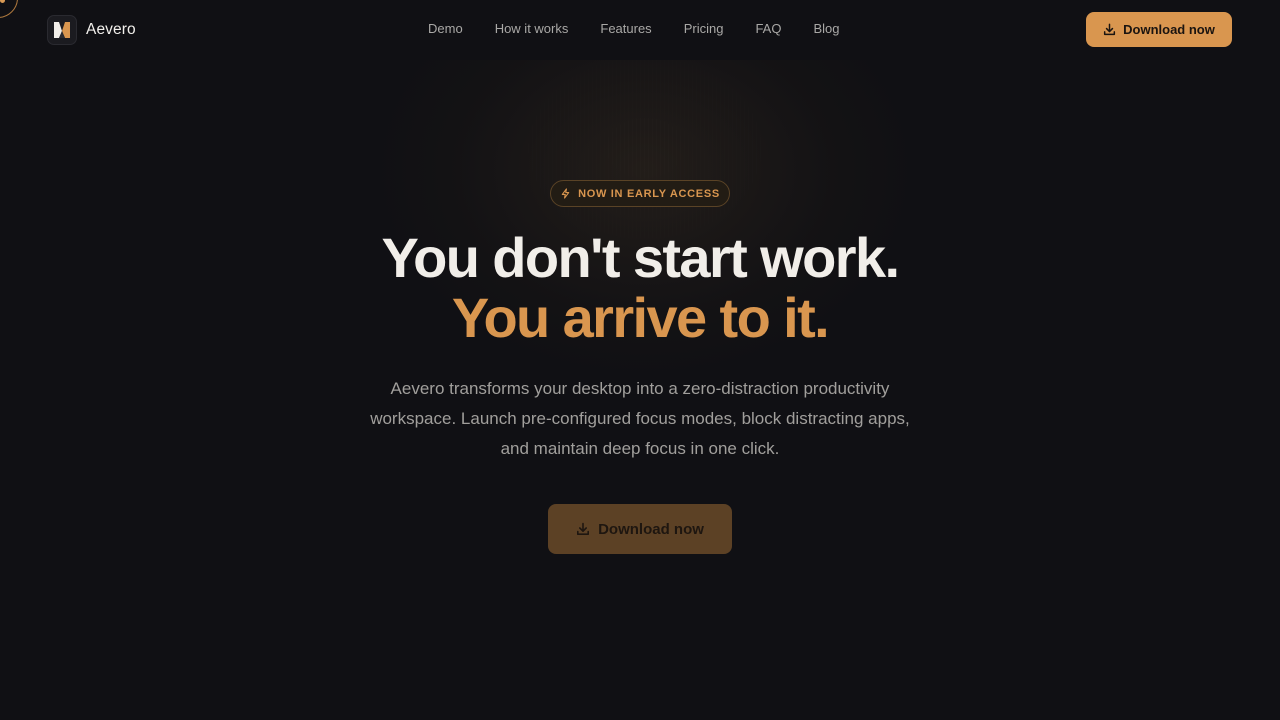  I want to click on brand-name: Aevero, so click(111, 29).